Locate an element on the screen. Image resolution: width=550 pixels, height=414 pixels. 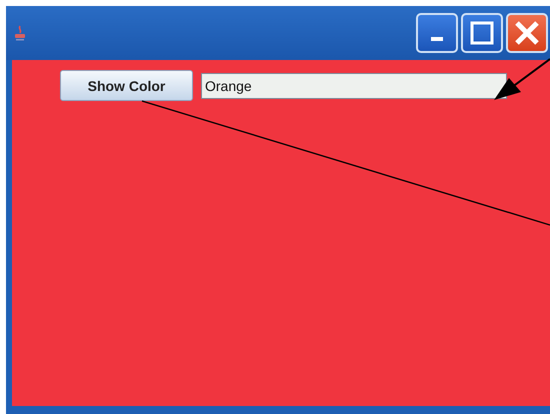
show-color-button: Show Color is located at coordinates (126, 85).